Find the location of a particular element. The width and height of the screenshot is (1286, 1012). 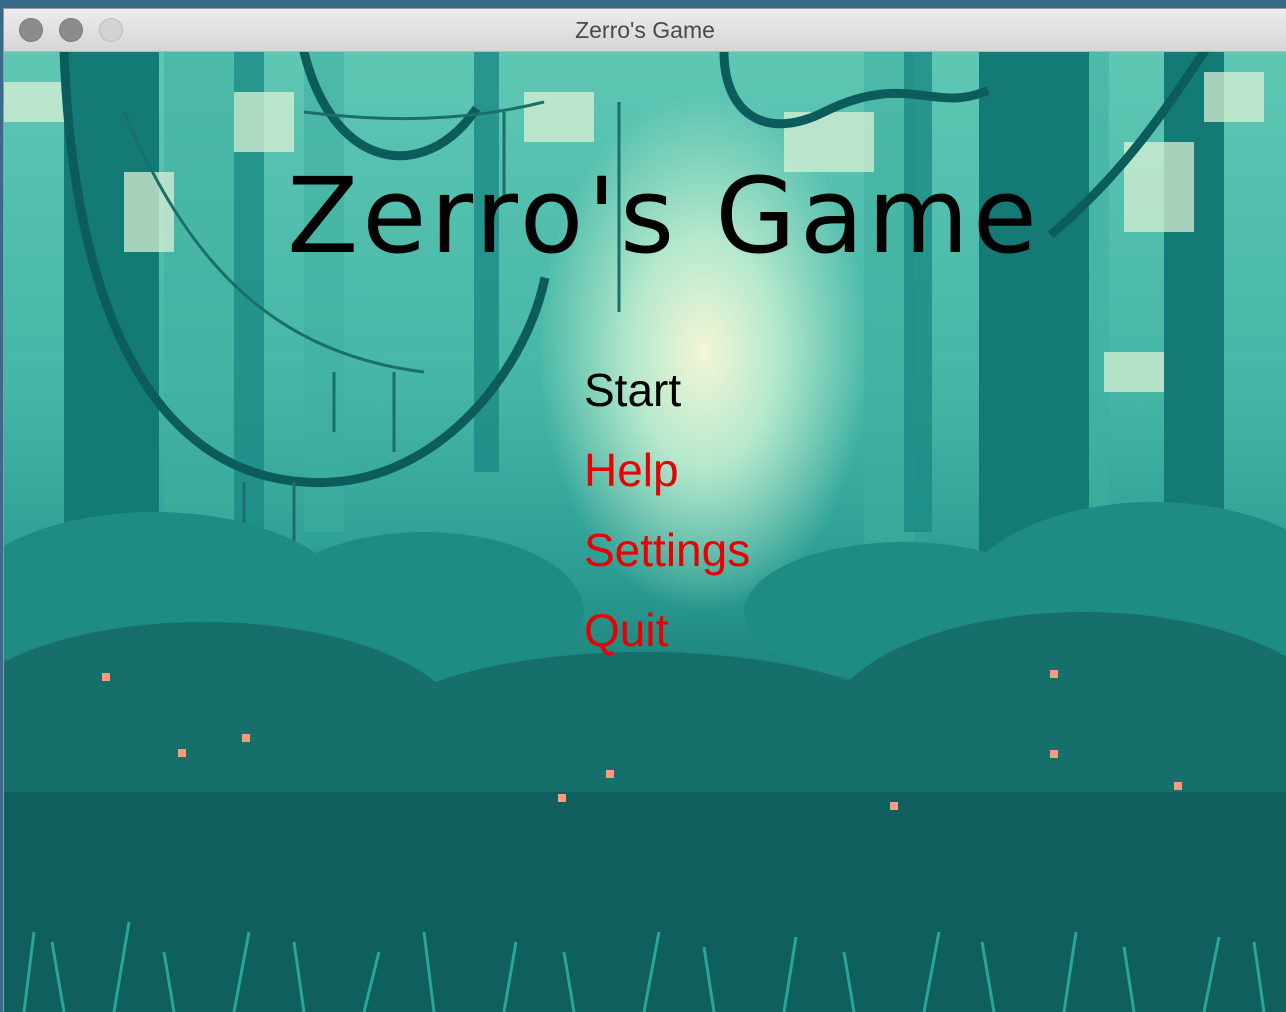

window-title: Zerro's Game is located at coordinates (645, 30).